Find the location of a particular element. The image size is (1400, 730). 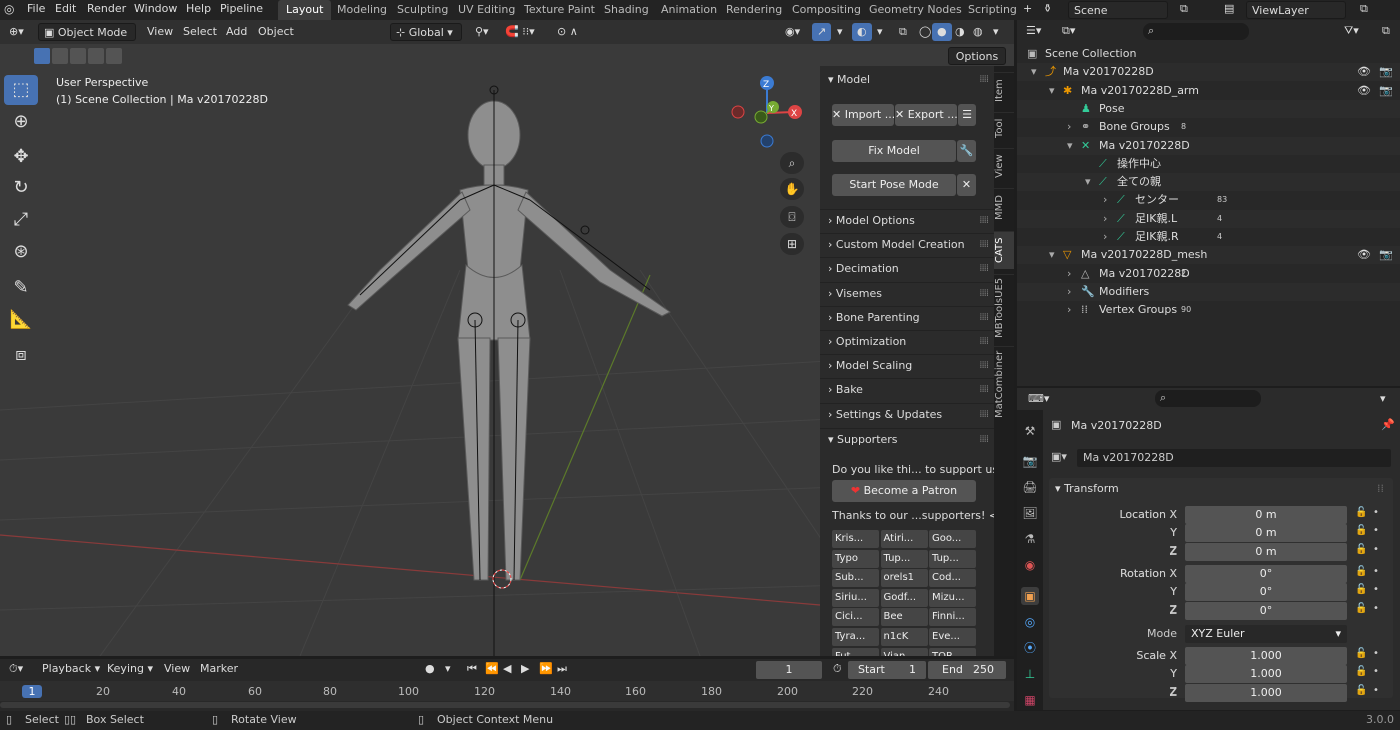

display-mode-icon: ⧉▾ is located at coordinates (1068, 31).